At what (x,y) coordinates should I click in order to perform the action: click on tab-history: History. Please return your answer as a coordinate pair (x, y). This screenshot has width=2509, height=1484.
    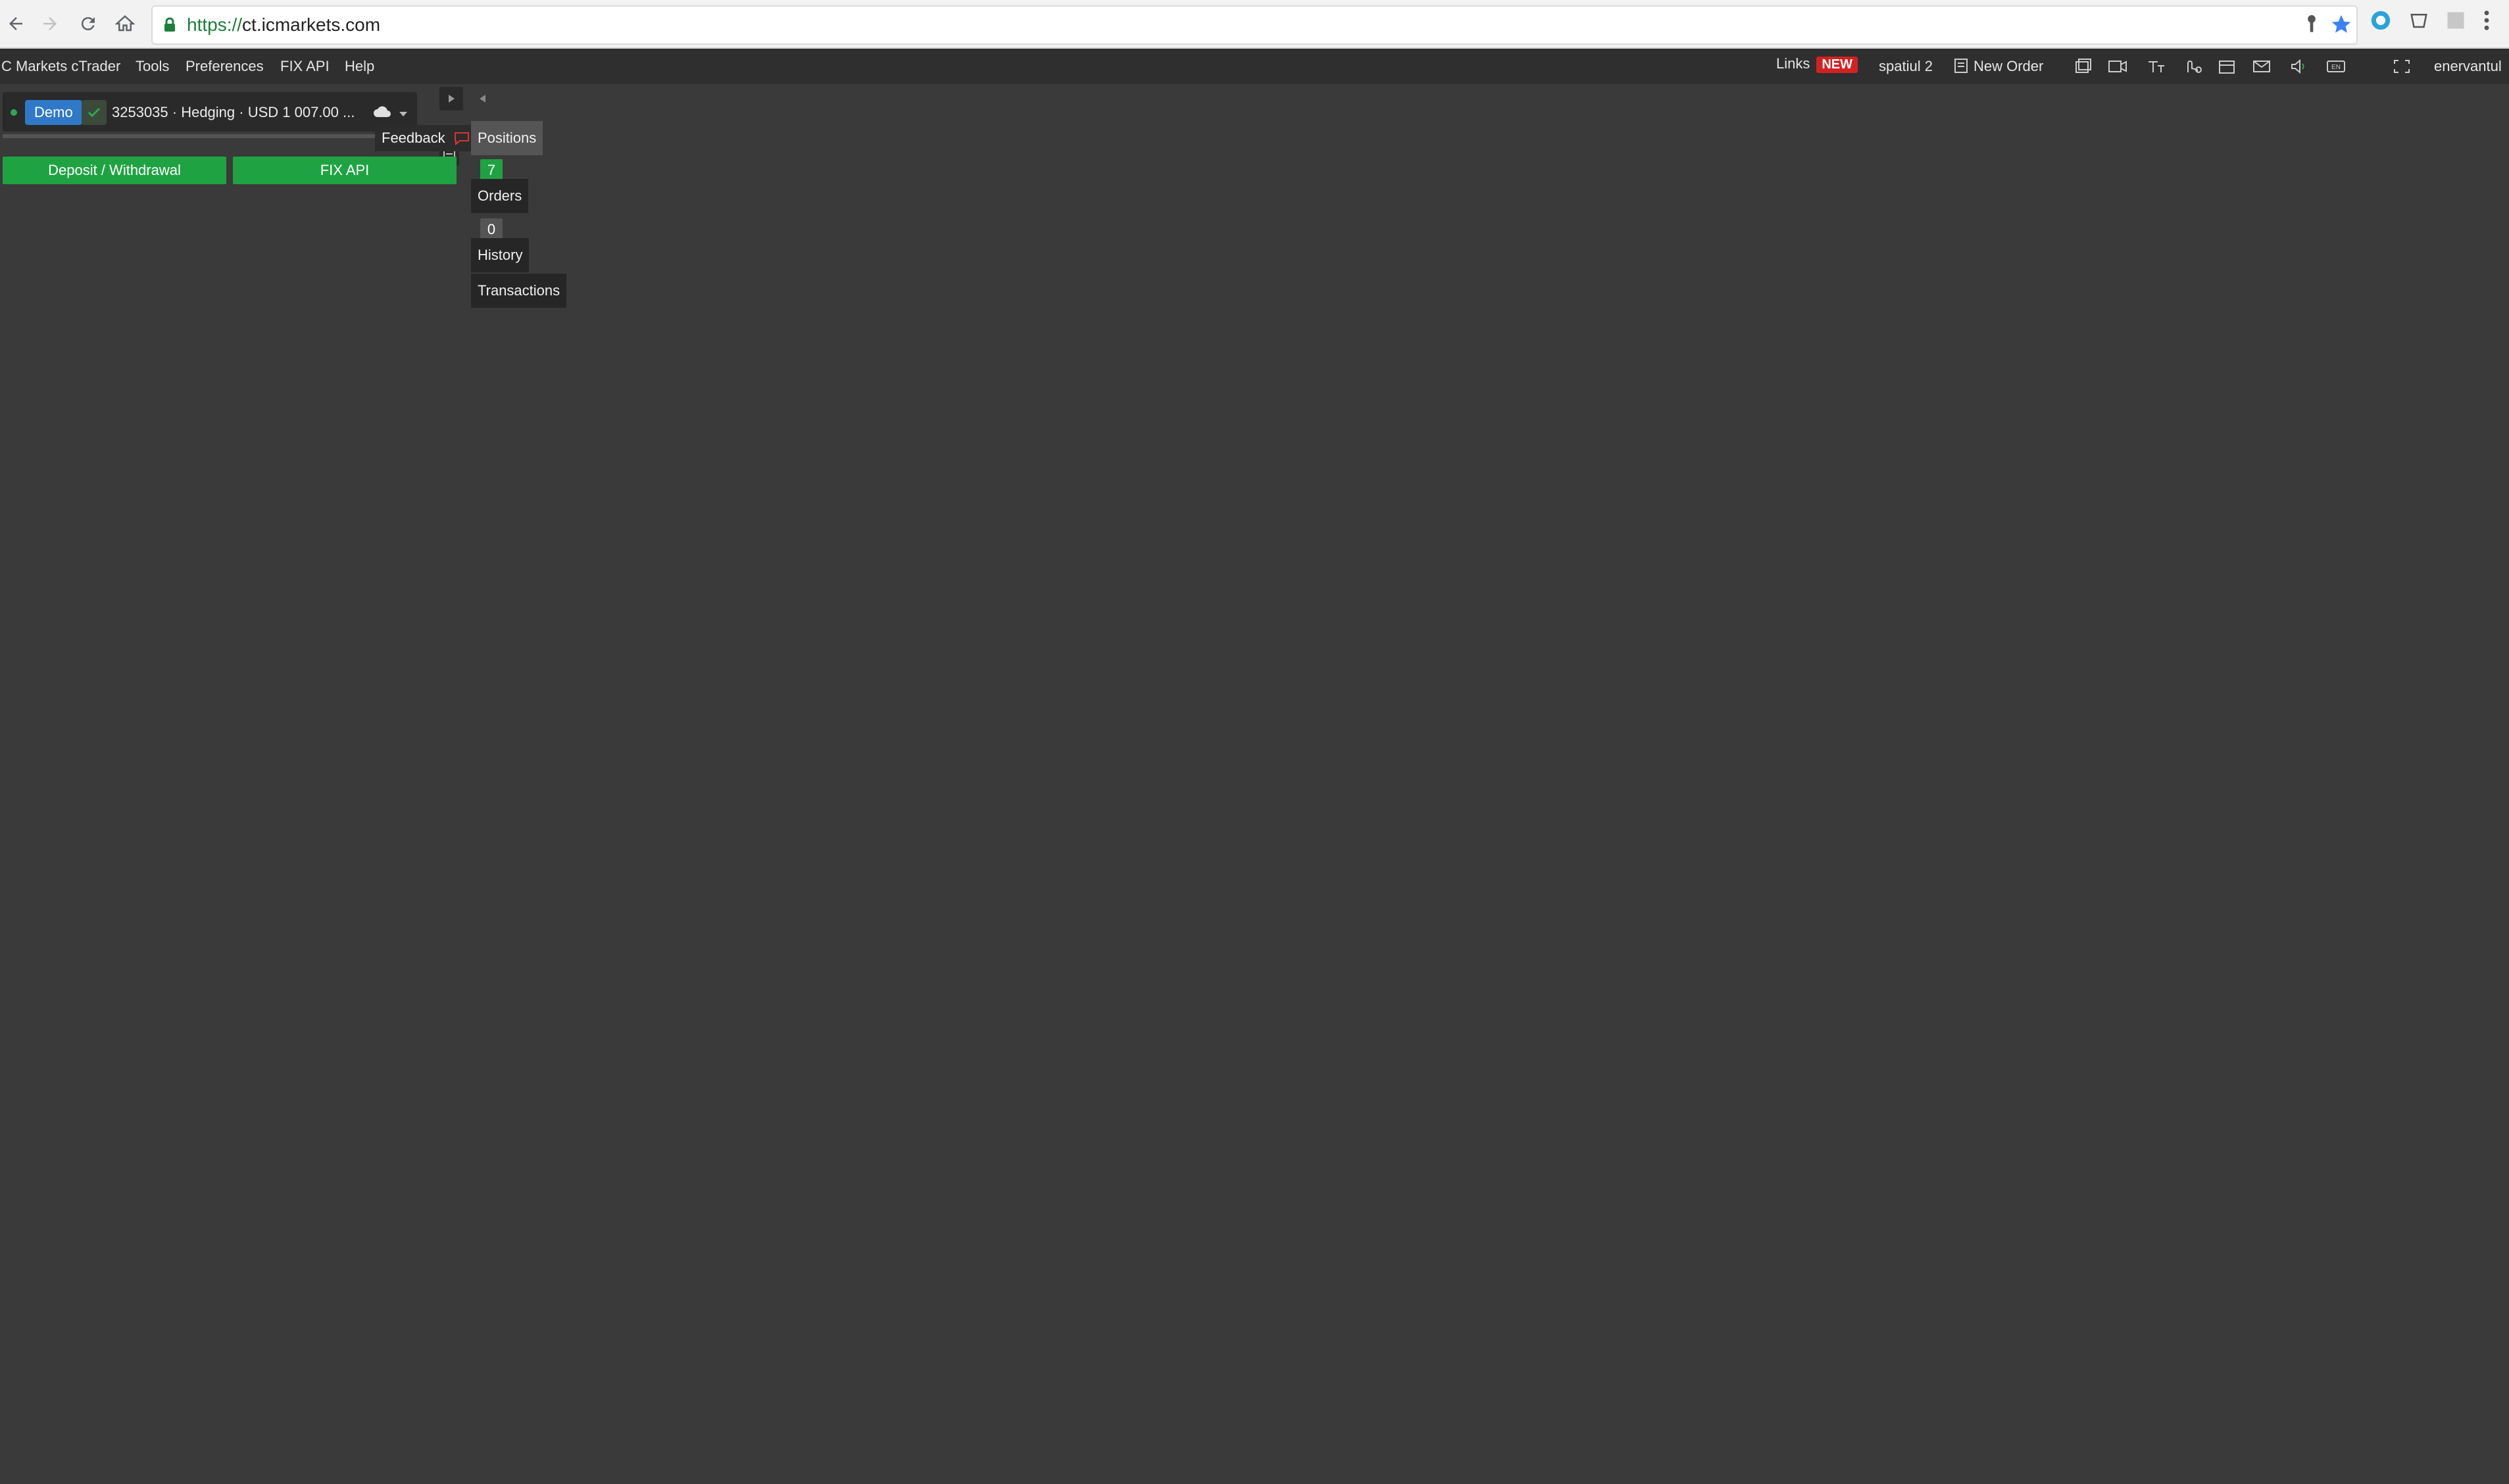
    Looking at the image, I should click on (500, 255).